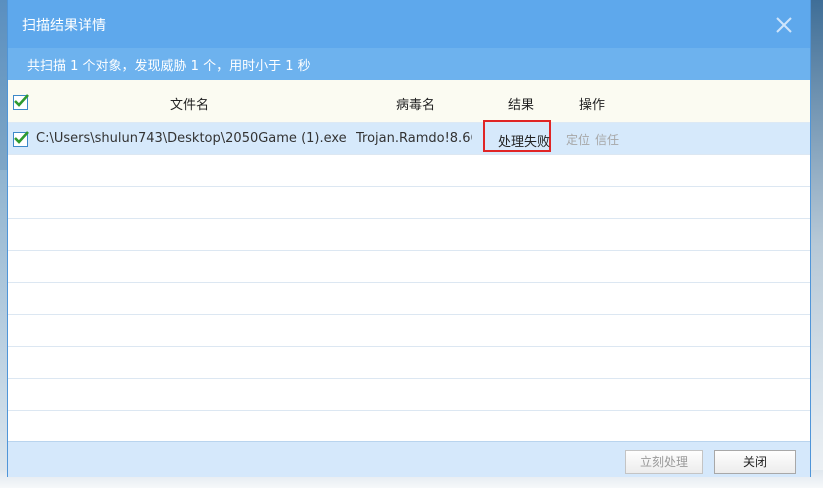 The image size is (823, 488). What do you see at coordinates (409, 24) in the screenshot?
I see `title-bar: 扫描结果详情` at bounding box center [409, 24].